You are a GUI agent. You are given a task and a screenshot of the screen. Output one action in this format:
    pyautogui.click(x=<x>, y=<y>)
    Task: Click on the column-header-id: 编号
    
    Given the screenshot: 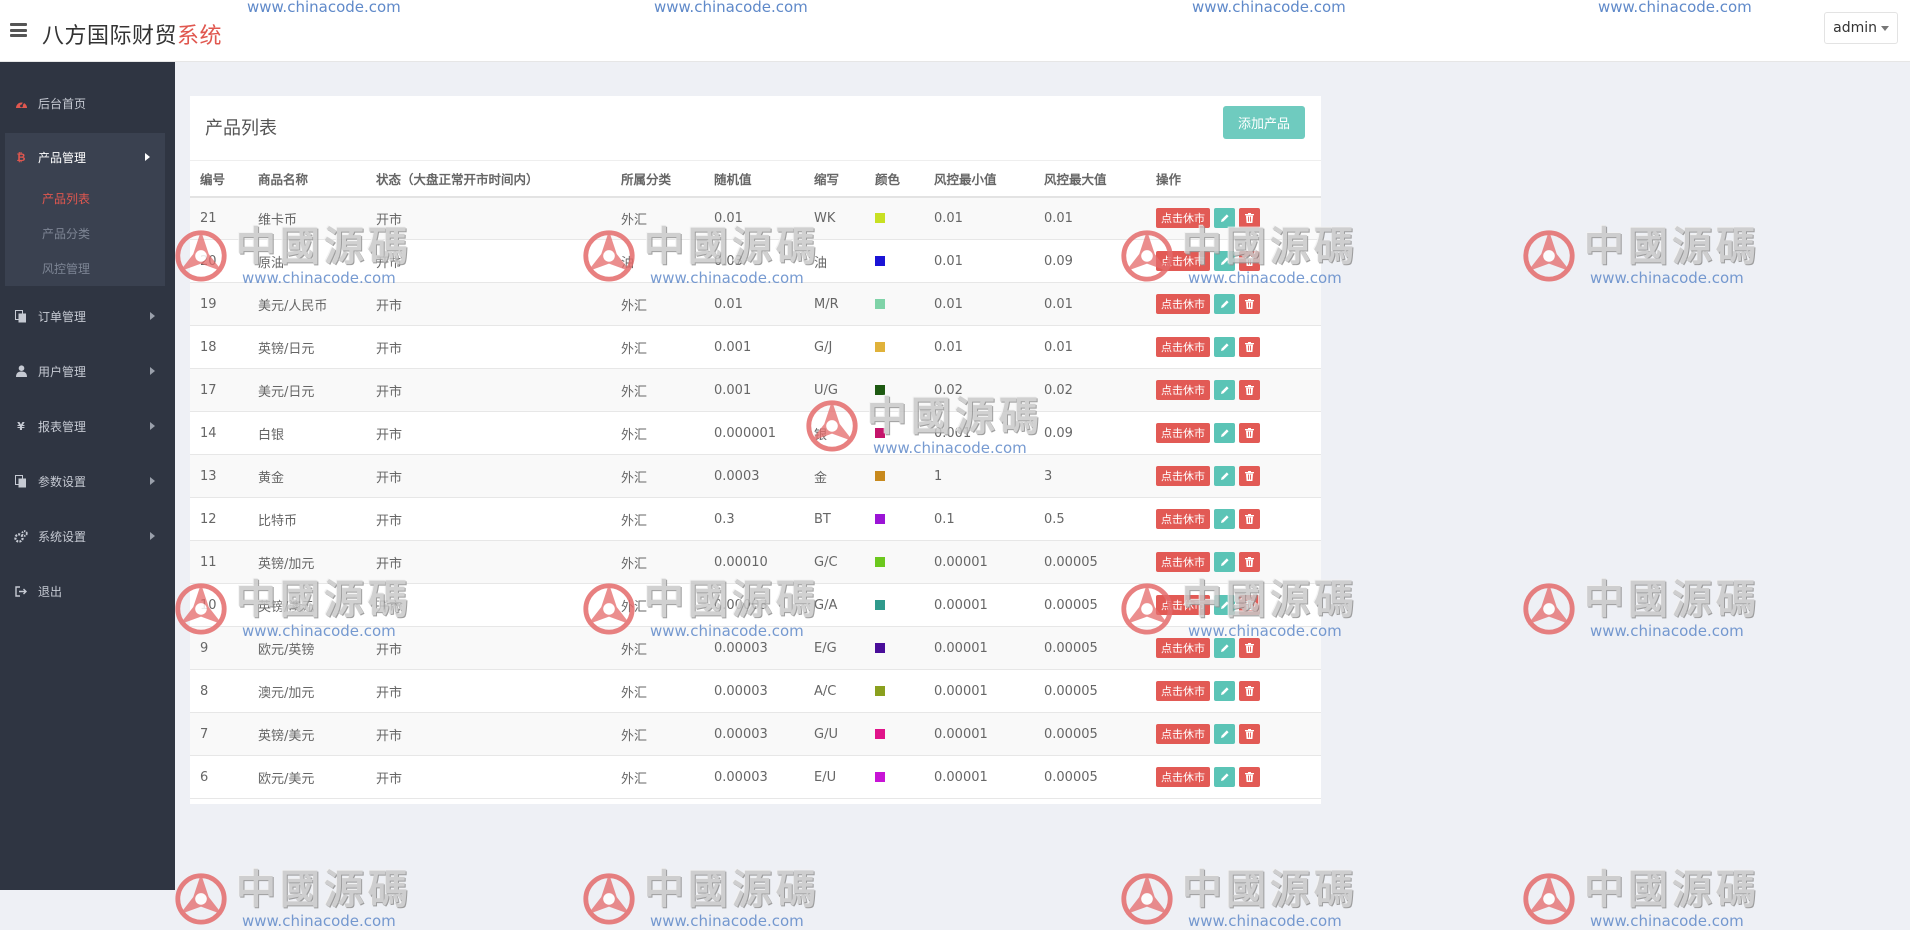 What is the action you would take?
    pyautogui.click(x=219, y=179)
    